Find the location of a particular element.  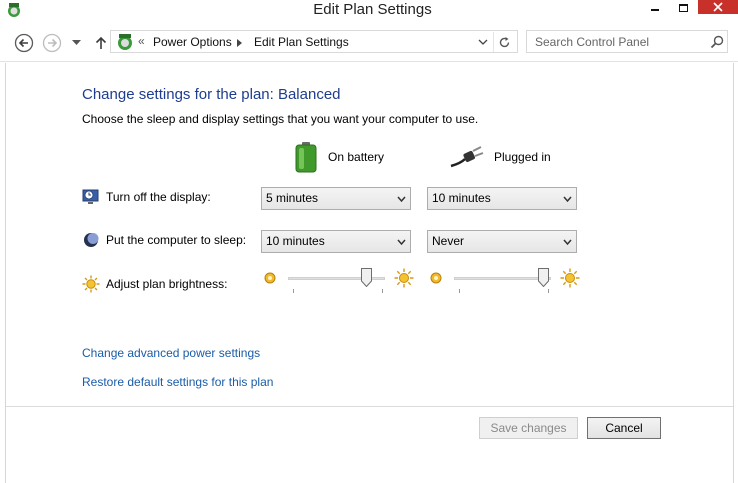

address-bar: « Power Options Edit Plan Settings is located at coordinates (314, 41).